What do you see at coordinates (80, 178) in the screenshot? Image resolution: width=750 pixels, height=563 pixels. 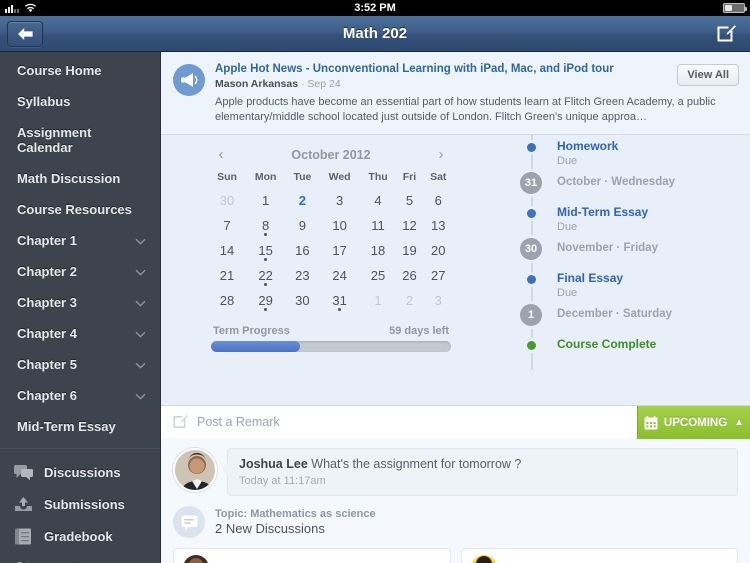 I see `sidebar-item-math-discussion: Math Discussion` at bounding box center [80, 178].